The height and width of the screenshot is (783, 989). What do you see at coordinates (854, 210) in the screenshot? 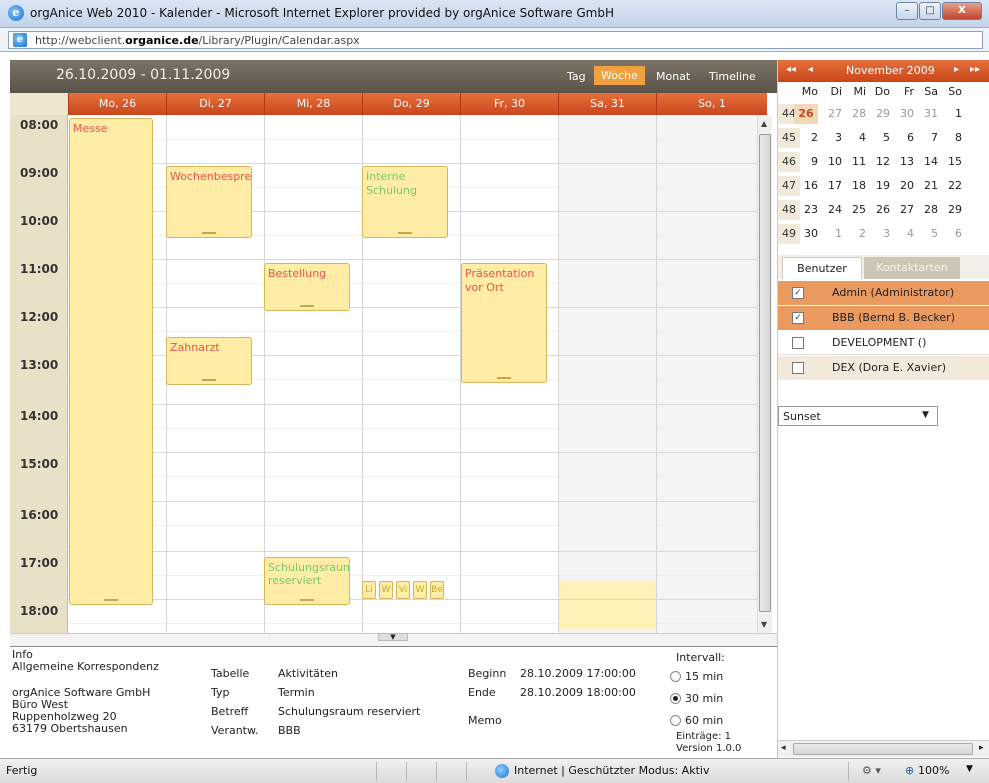
I see `day-cell: 25` at bounding box center [854, 210].